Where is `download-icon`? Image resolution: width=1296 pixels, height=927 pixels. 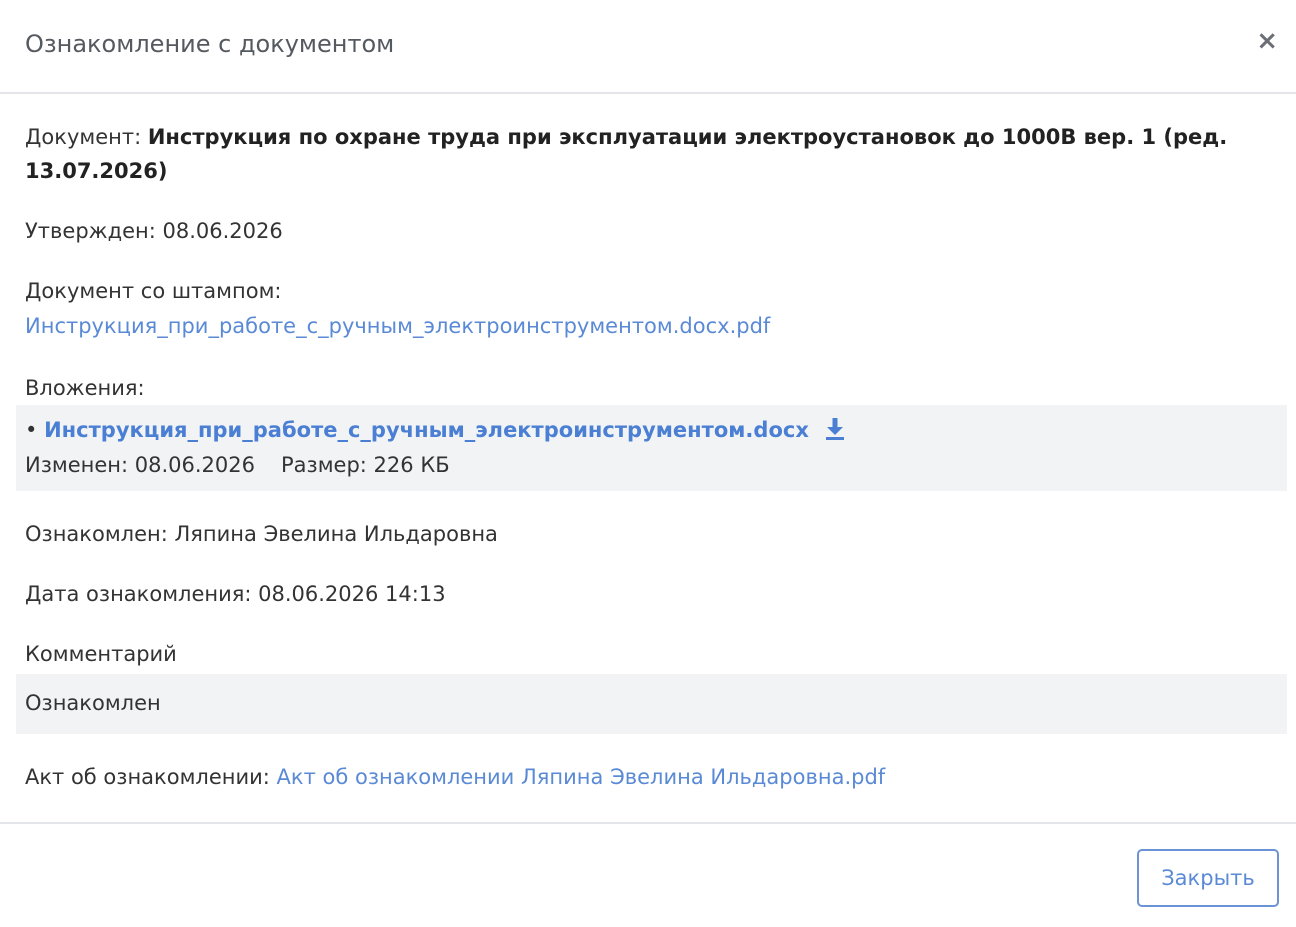 download-icon is located at coordinates (834, 428).